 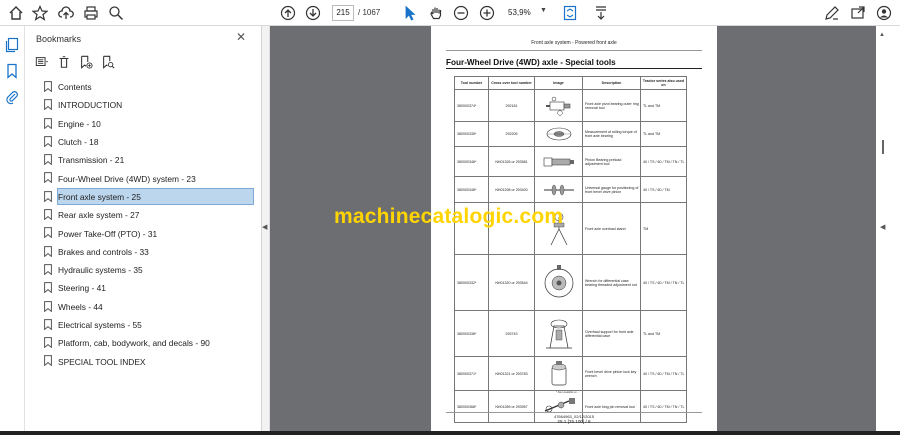 What do you see at coordinates (663, 228) in the screenshot?
I see `tractor-series-cell: TM` at bounding box center [663, 228].